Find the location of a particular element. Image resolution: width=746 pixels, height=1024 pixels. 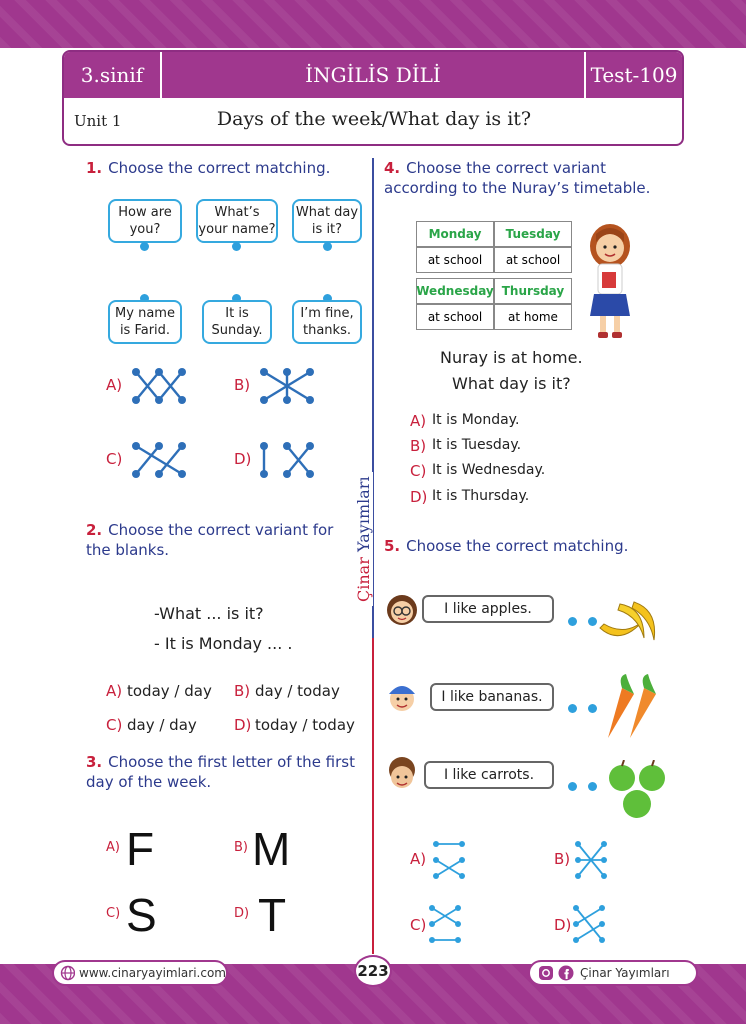

statement: Nuray is at home. is located at coordinates (511, 357).